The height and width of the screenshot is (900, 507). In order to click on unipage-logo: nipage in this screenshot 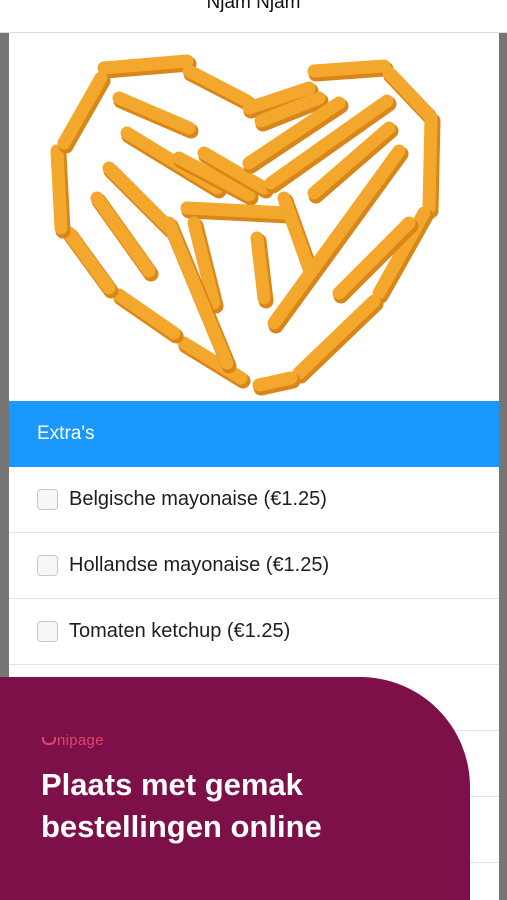, I will do `click(73, 740)`.